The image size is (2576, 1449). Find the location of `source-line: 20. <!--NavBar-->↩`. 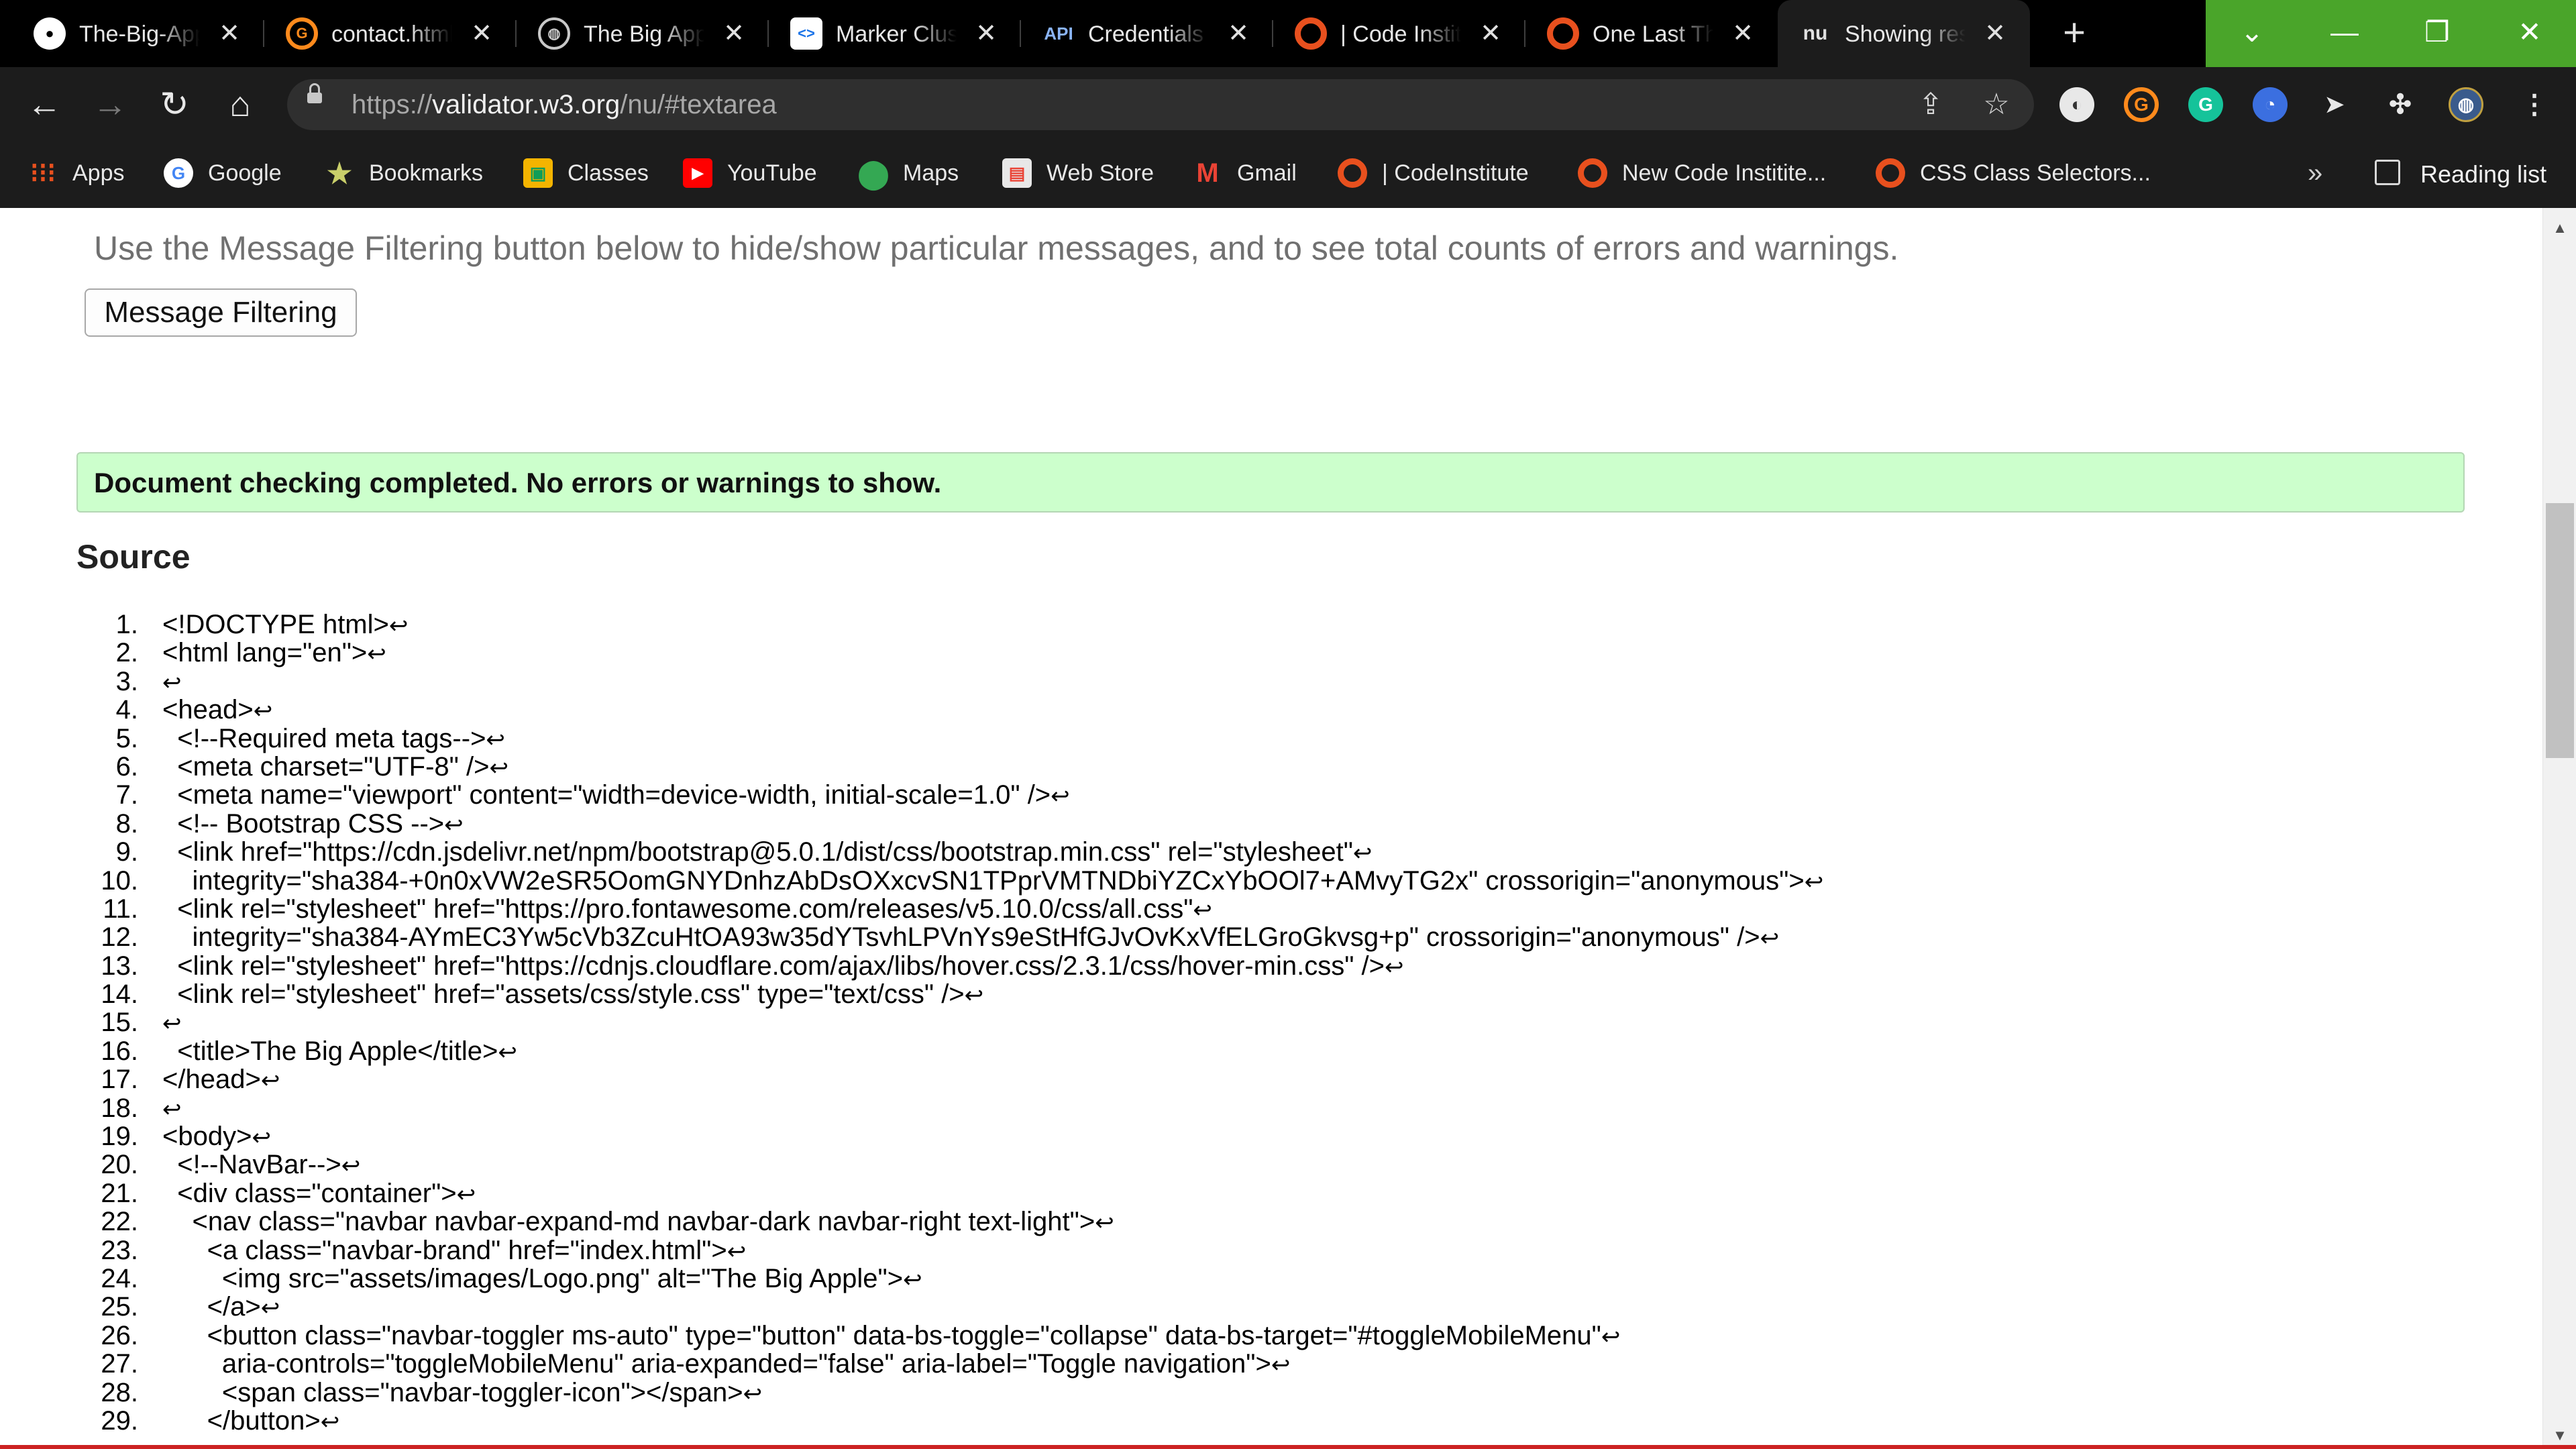

source-line: 20. <!--NavBar-->↩ is located at coordinates (1271, 1164).